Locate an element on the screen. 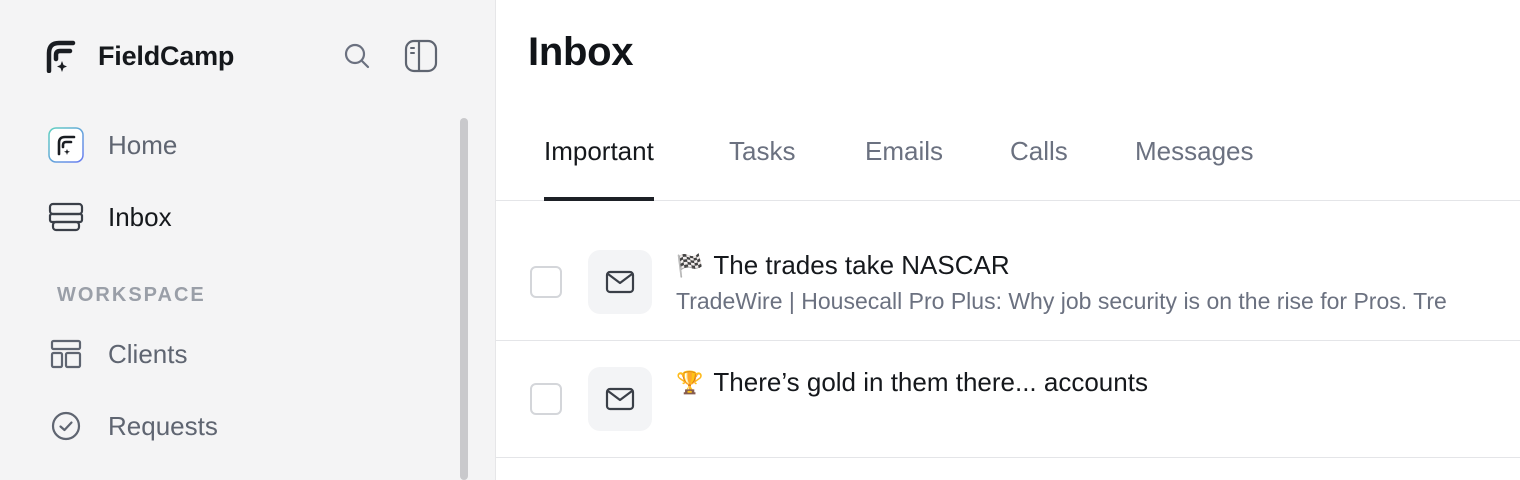 Image resolution: width=1520 pixels, height=480 pixels. layout-icon is located at coordinates (66, 354).